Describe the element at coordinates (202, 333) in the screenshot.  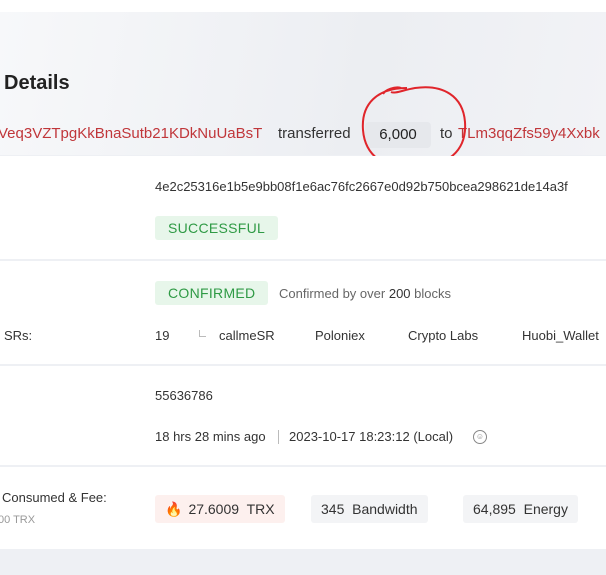
I see `corner-branch-icon` at that location.